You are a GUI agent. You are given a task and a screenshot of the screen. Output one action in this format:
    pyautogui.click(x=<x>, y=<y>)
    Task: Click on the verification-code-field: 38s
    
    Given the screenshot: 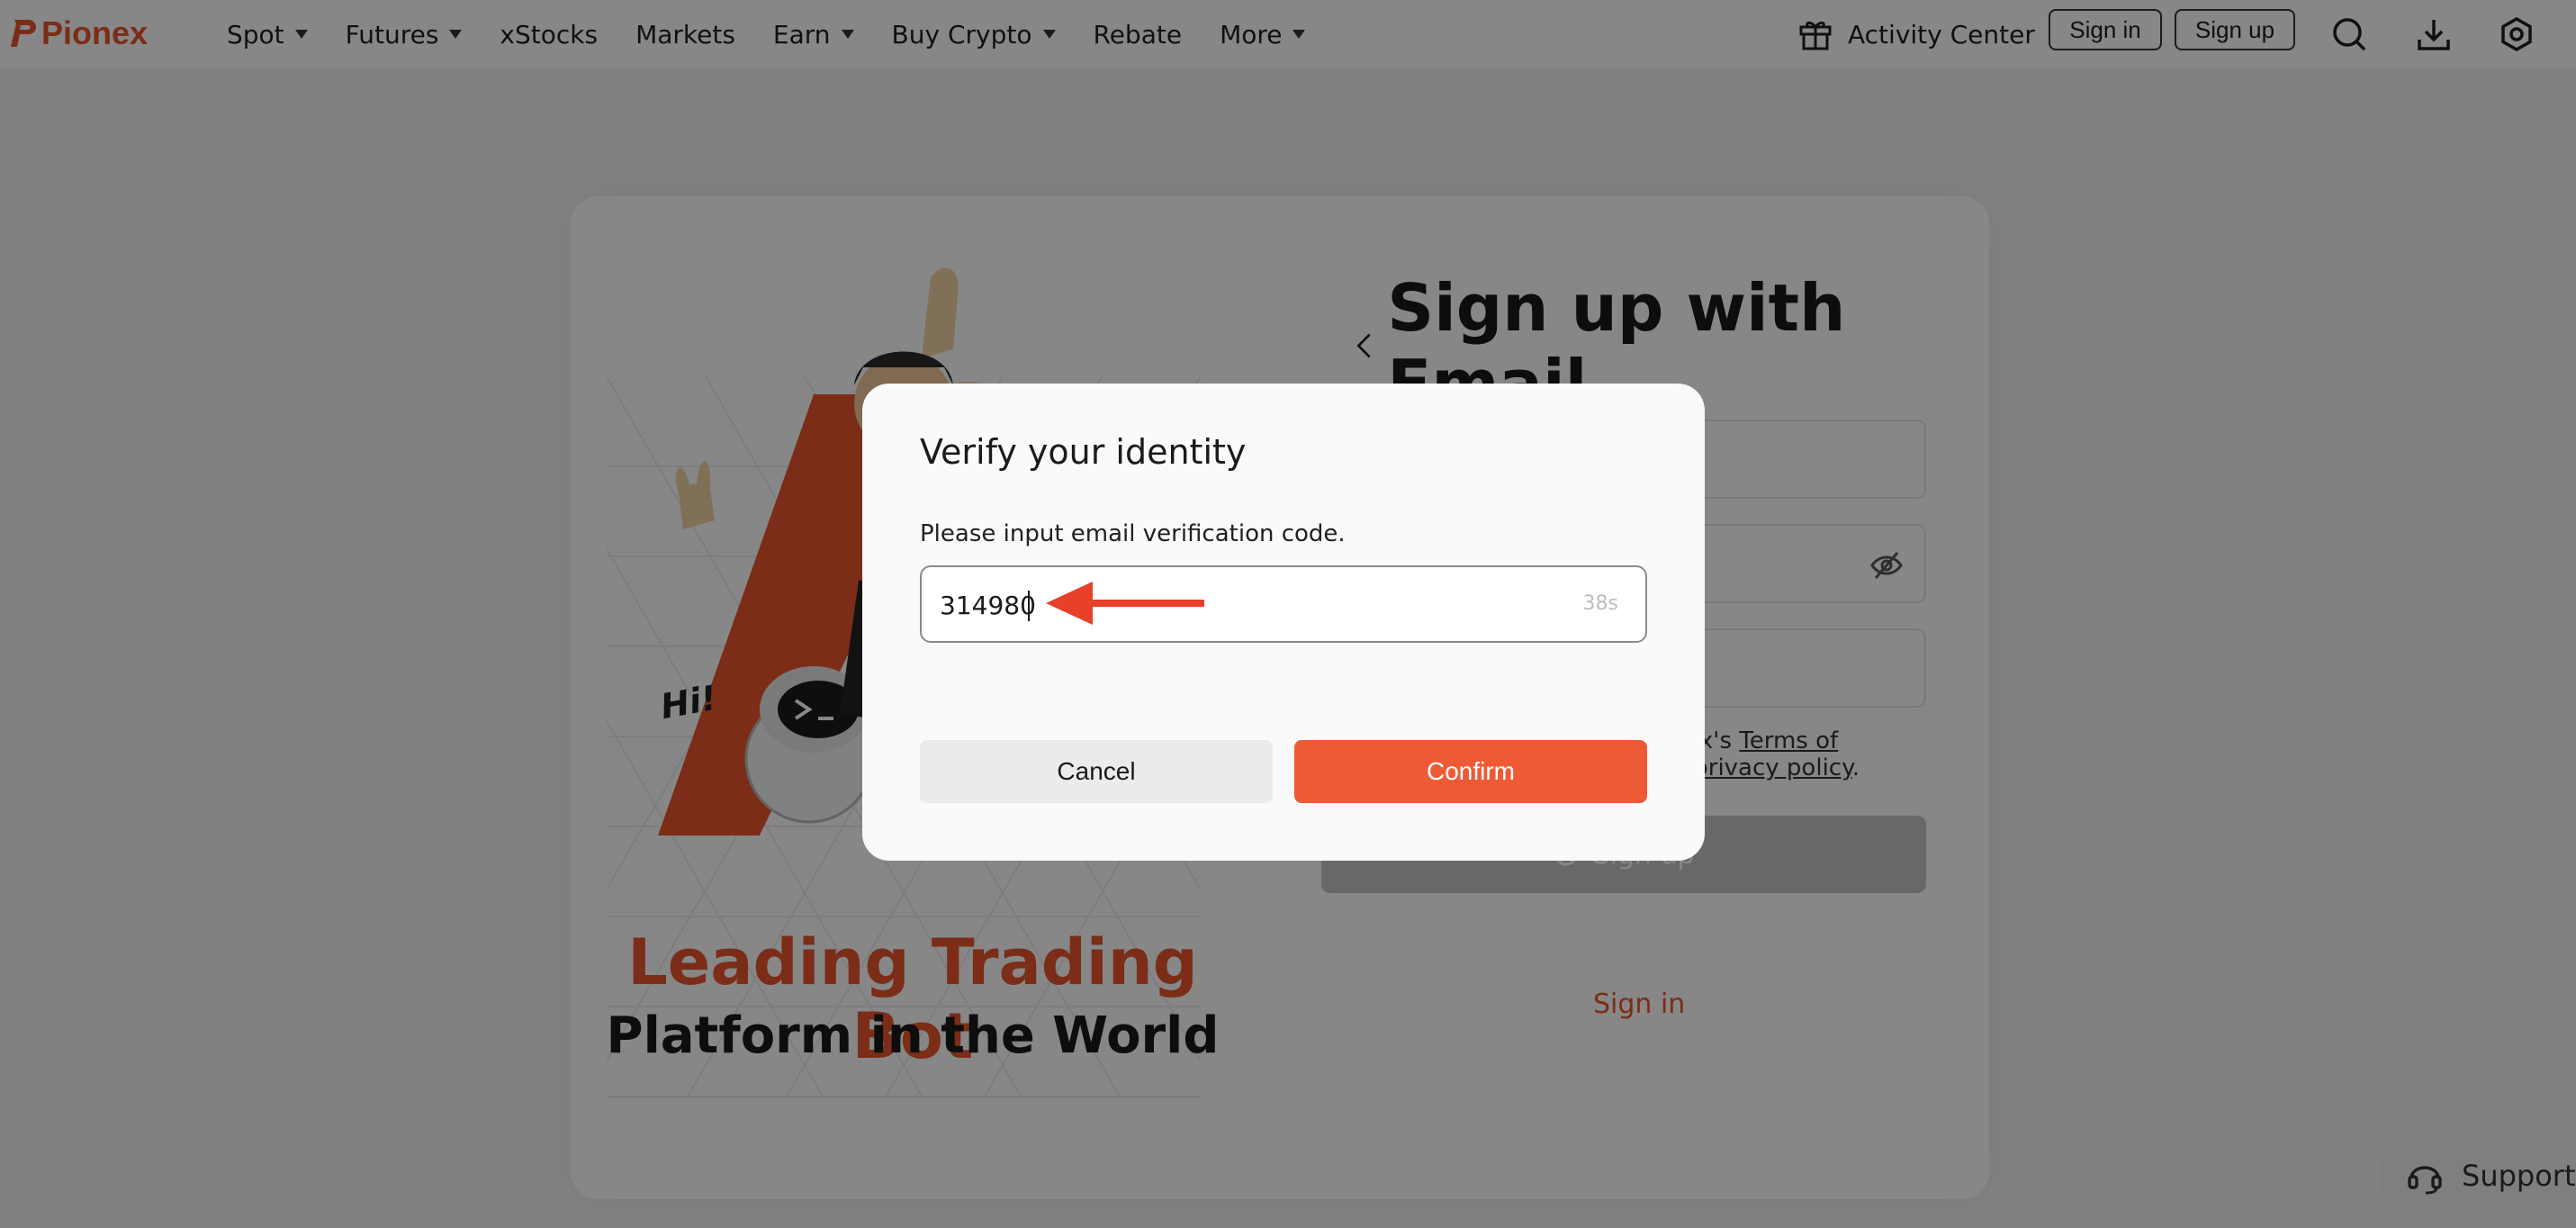 What is the action you would take?
    pyautogui.click(x=1283, y=604)
    